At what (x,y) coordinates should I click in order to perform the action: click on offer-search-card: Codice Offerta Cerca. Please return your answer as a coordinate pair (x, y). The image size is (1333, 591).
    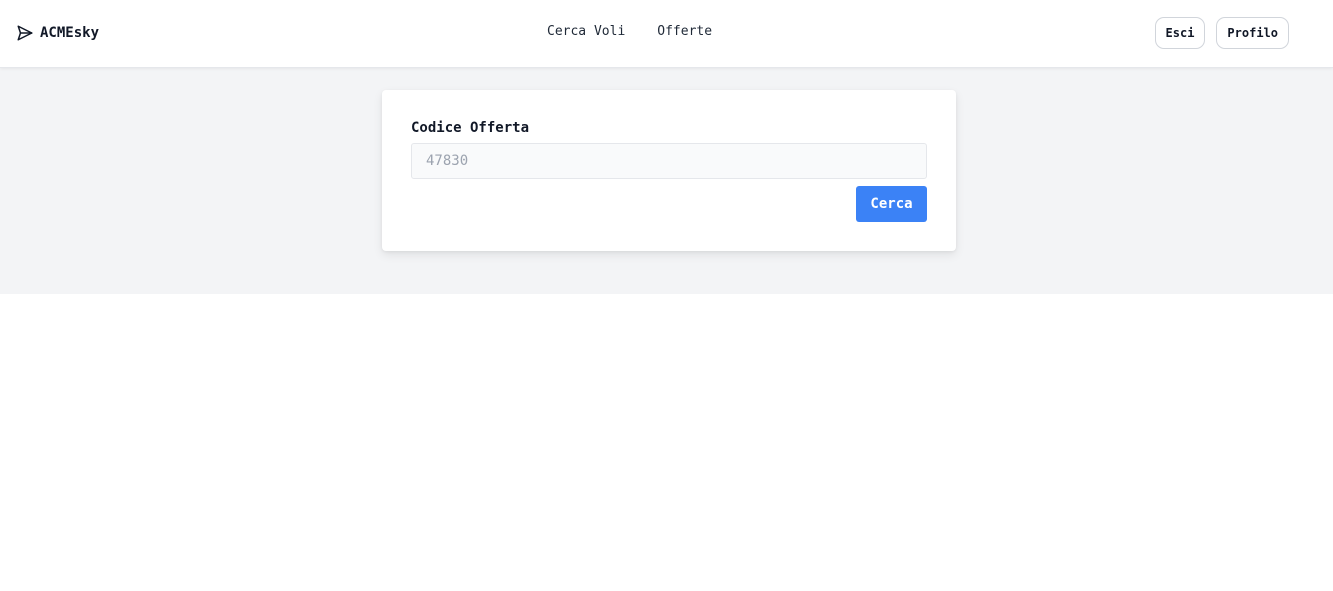
    Looking at the image, I should click on (669, 170).